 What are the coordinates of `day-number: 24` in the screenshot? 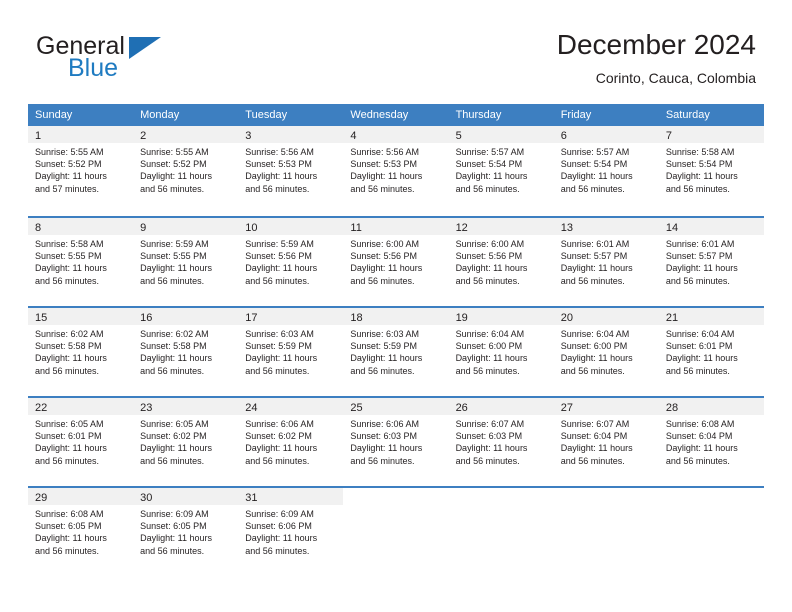 It's located at (251, 408).